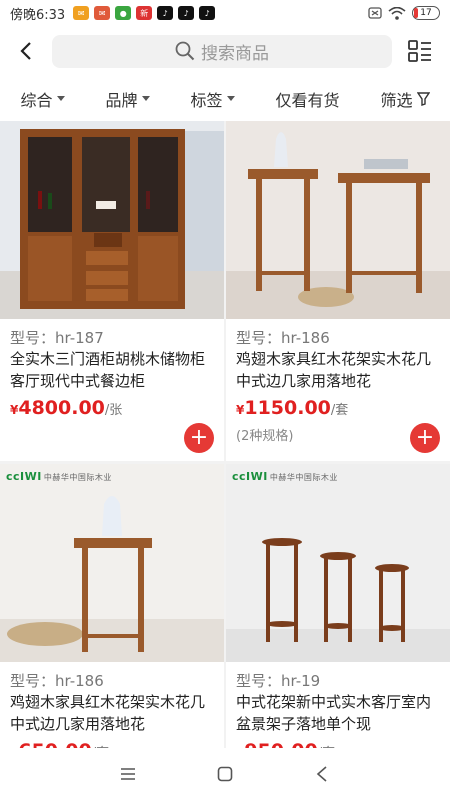 The height and width of the screenshot is (800, 450). I want to click on filter-label: 仅看有货, so click(307, 100).